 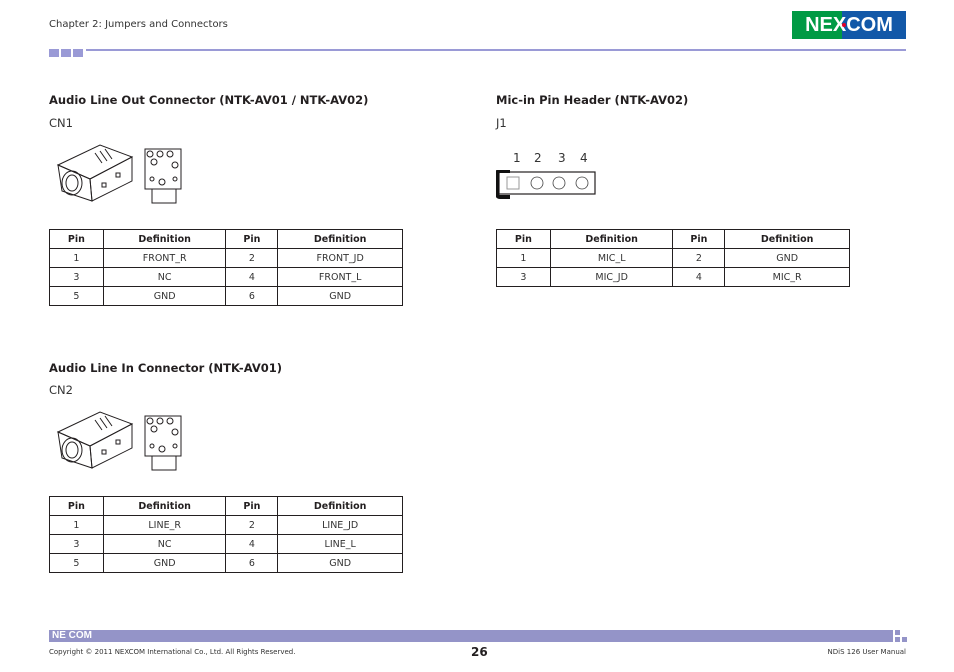 What do you see at coordinates (72, 635) in the screenshot?
I see `footer-logo: NE COM` at bounding box center [72, 635].